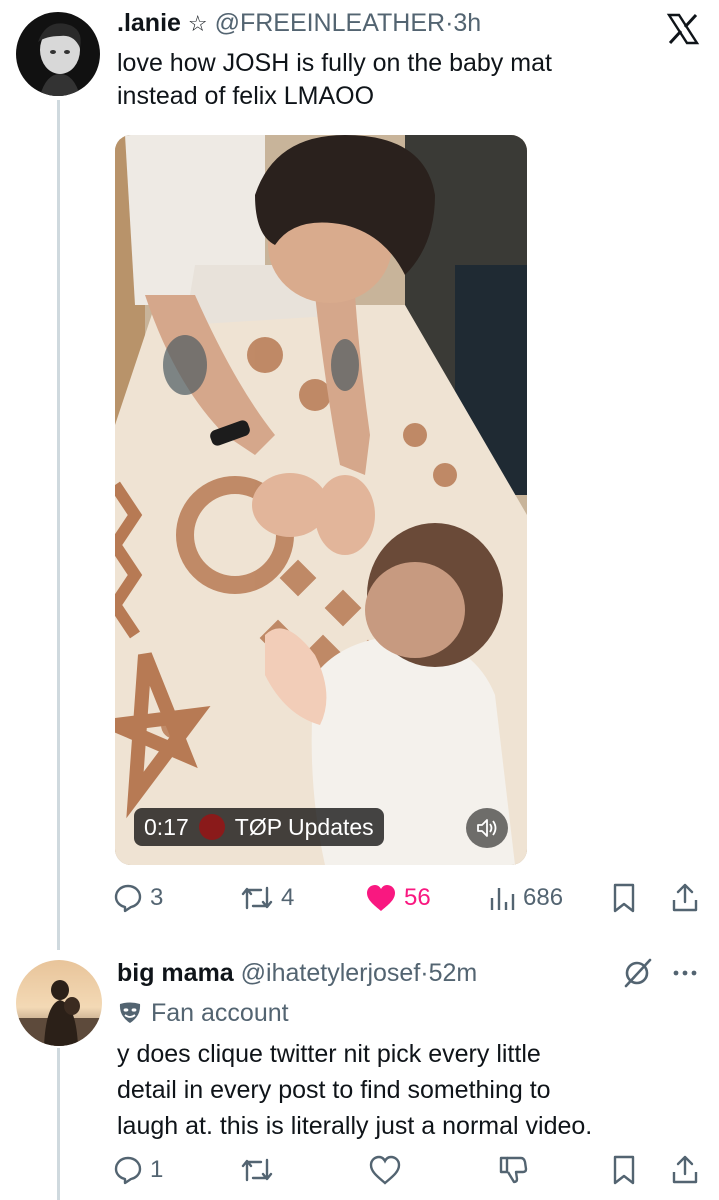  I want to click on like-button, so click(385, 1170).